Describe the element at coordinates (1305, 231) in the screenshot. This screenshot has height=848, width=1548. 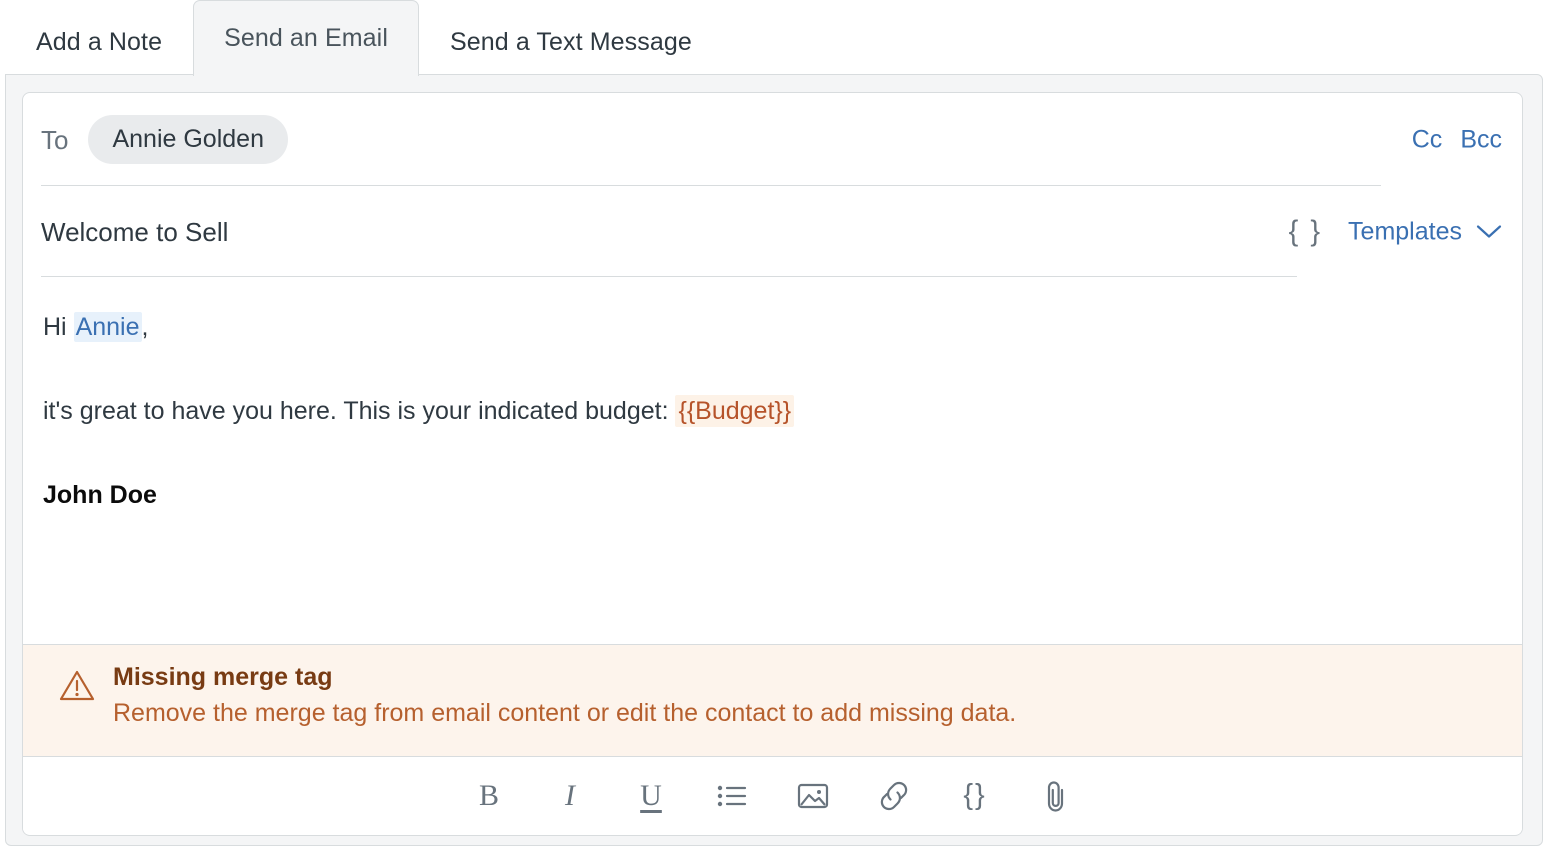
I see `merge-tag-icon: { }` at that location.